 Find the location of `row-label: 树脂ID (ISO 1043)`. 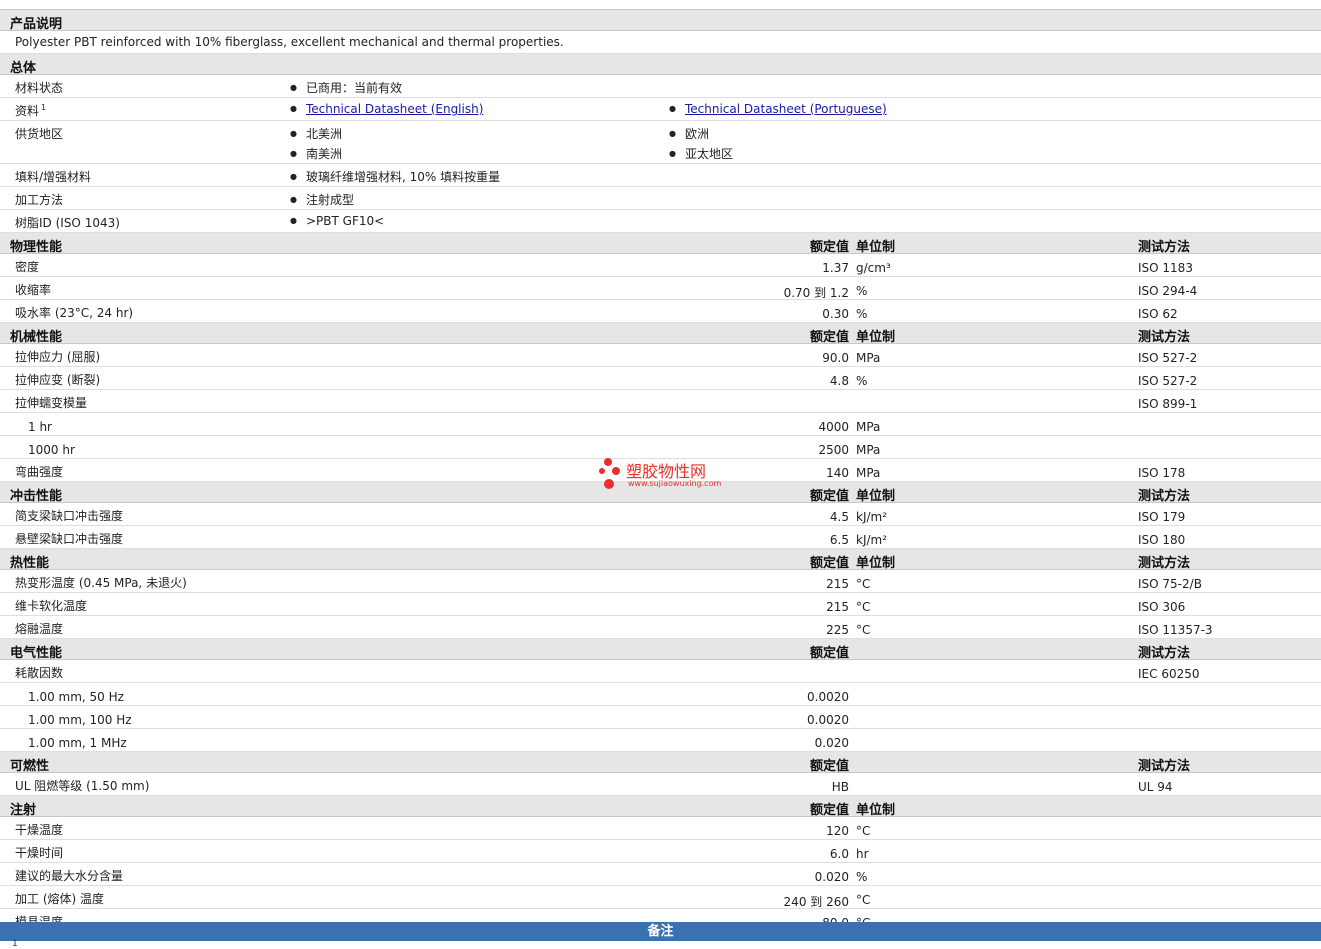

row-label: 树脂ID (ISO 1043) is located at coordinates (67, 223).